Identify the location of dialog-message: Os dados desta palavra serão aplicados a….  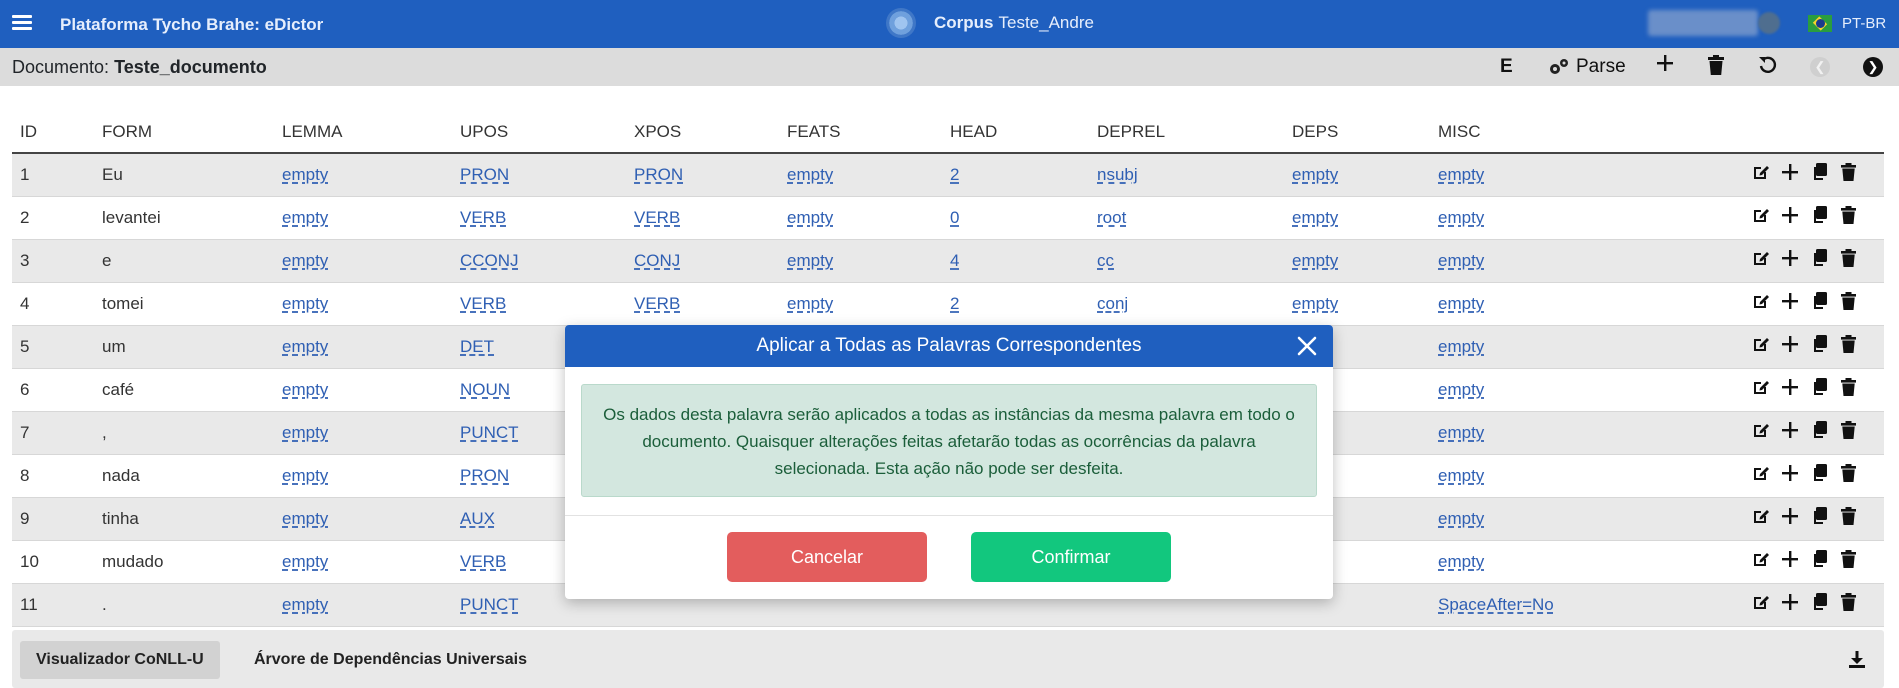
(949, 440).